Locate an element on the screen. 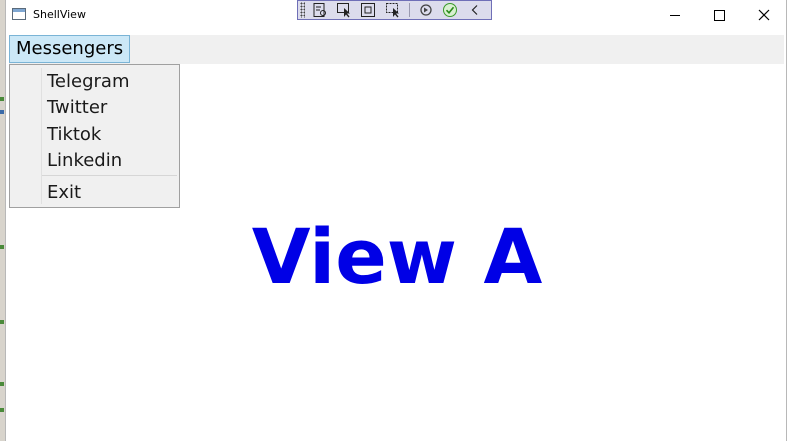 The height and width of the screenshot is (441, 789). menu-item-exit: Exit is located at coordinates (64, 193).